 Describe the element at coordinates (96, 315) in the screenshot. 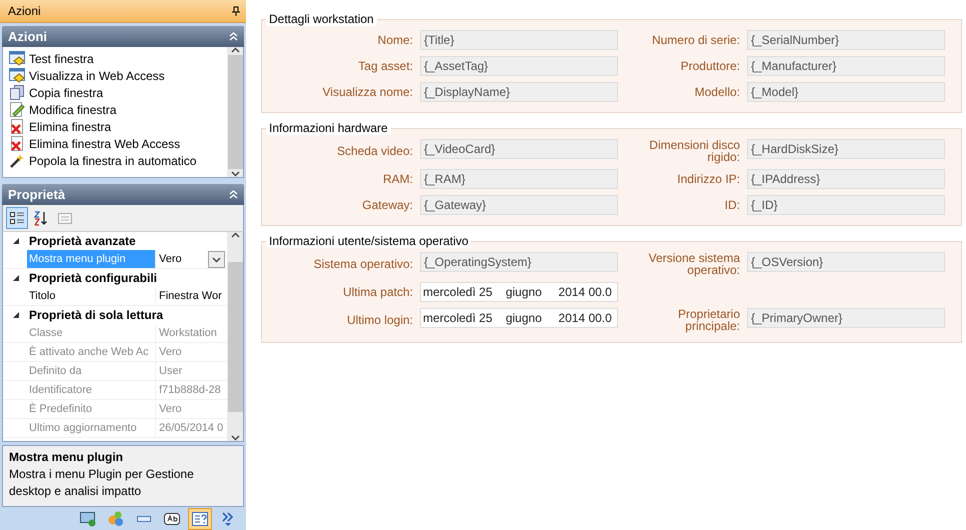

I see `category-label: Proprietà di sola lettura` at that location.